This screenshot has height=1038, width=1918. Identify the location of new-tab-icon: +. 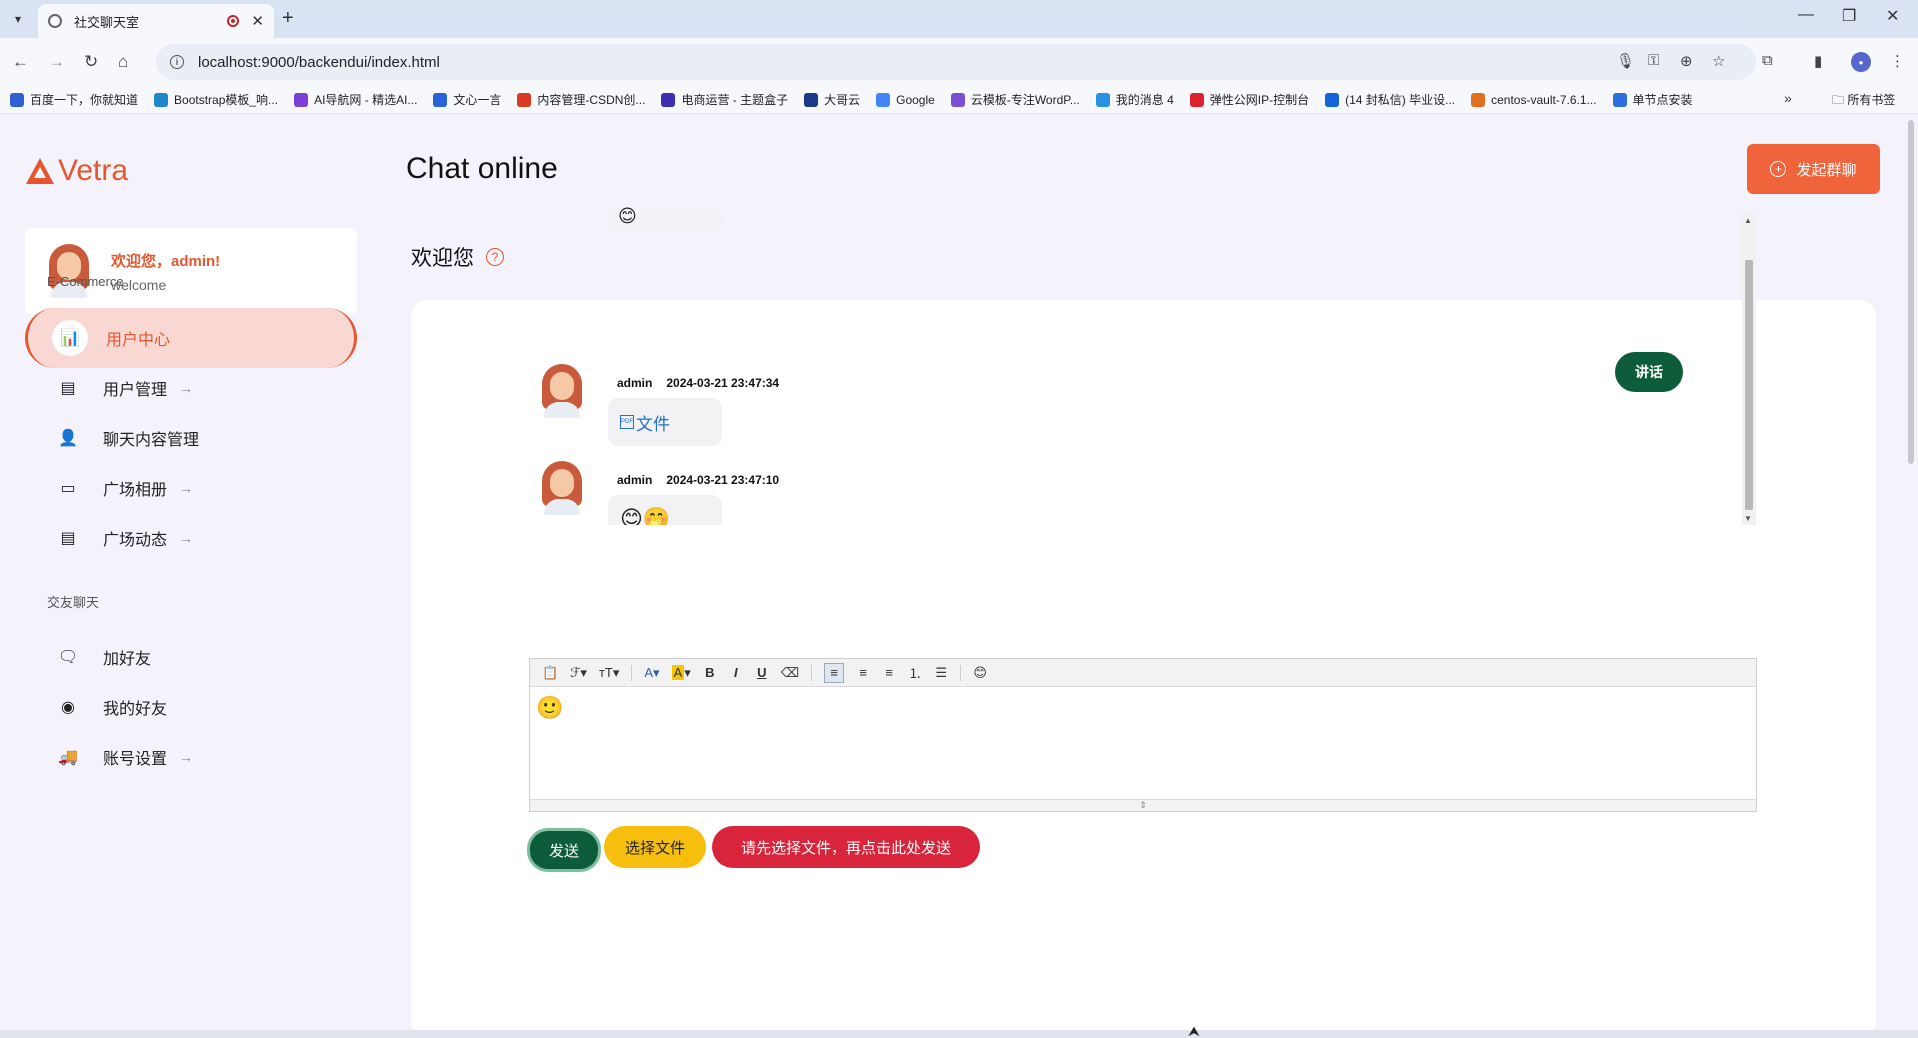
(288, 18).